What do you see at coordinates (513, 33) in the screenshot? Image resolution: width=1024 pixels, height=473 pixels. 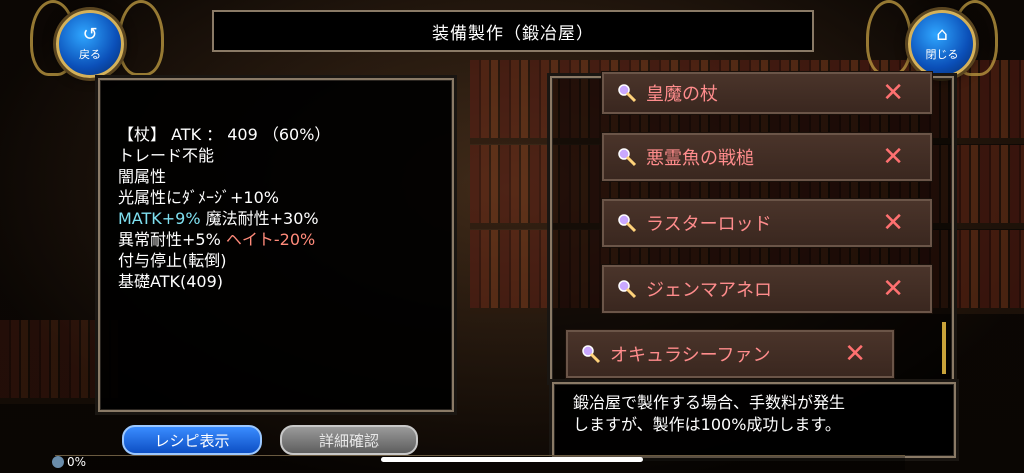 I see `page-title-text: 装備製作（鍛冶屋）` at bounding box center [513, 33].